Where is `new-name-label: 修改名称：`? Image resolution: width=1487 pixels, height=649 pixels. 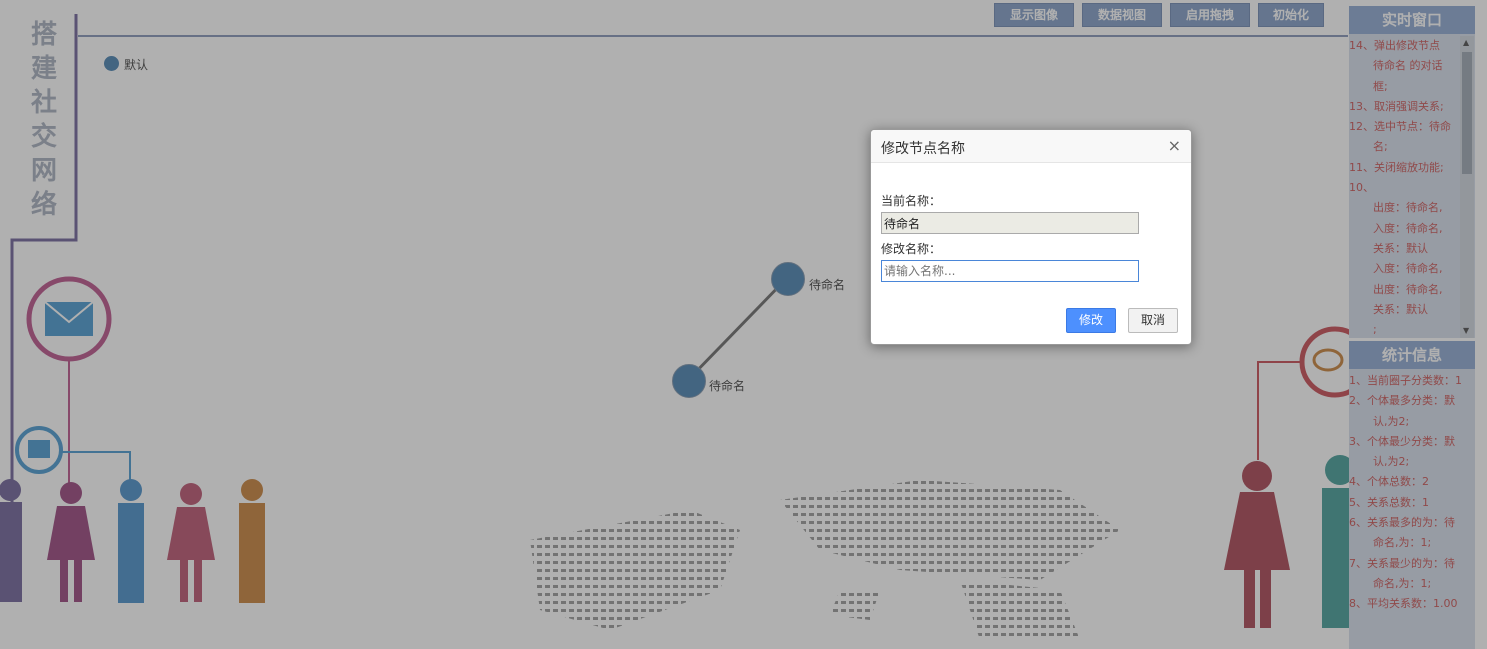
new-name-label: 修改名称： is located at coordinates (911, 249).